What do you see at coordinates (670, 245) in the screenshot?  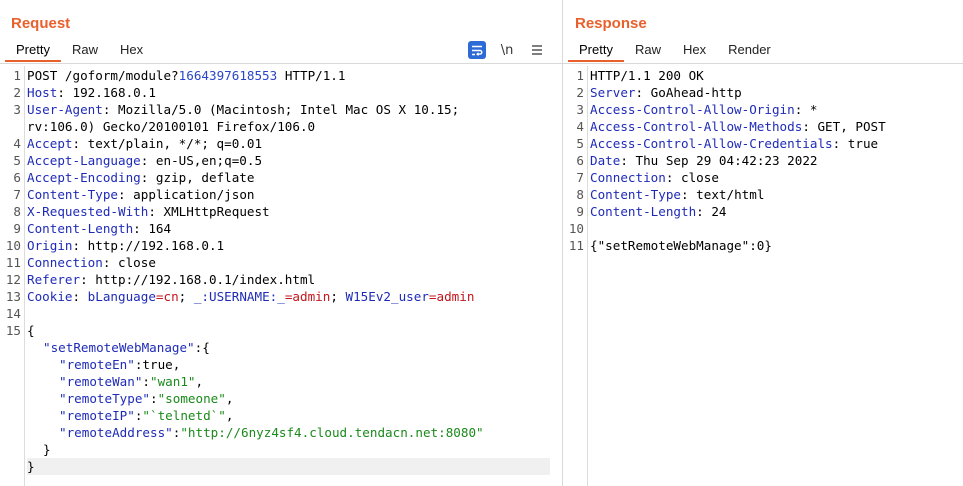 I see `response-line-11: 11 {"setRemoteWebManage":0}` at bounding box center [670, 245].